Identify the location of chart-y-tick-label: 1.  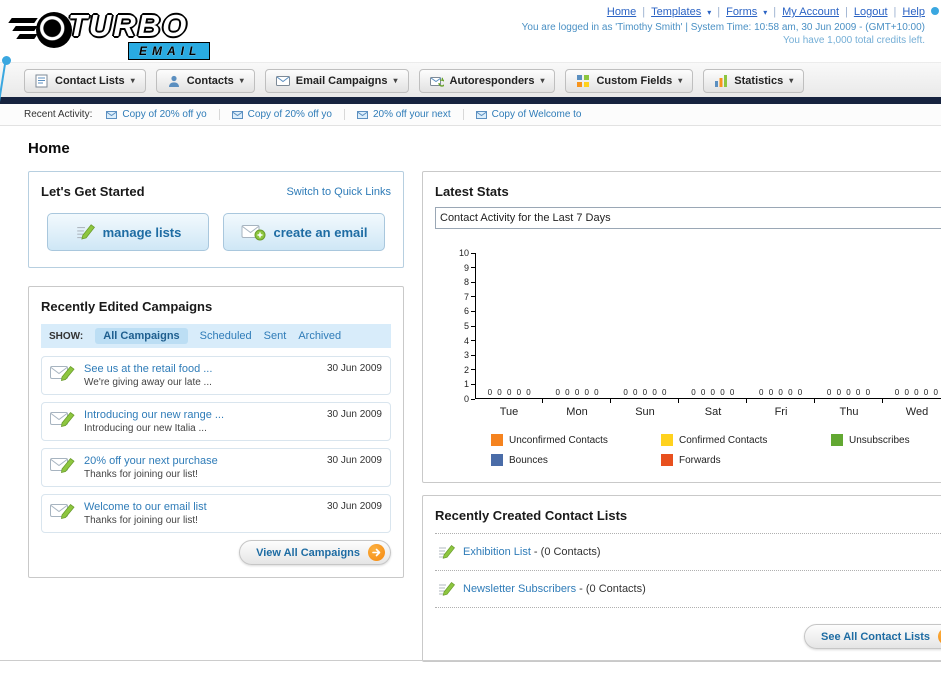
(469, 384).